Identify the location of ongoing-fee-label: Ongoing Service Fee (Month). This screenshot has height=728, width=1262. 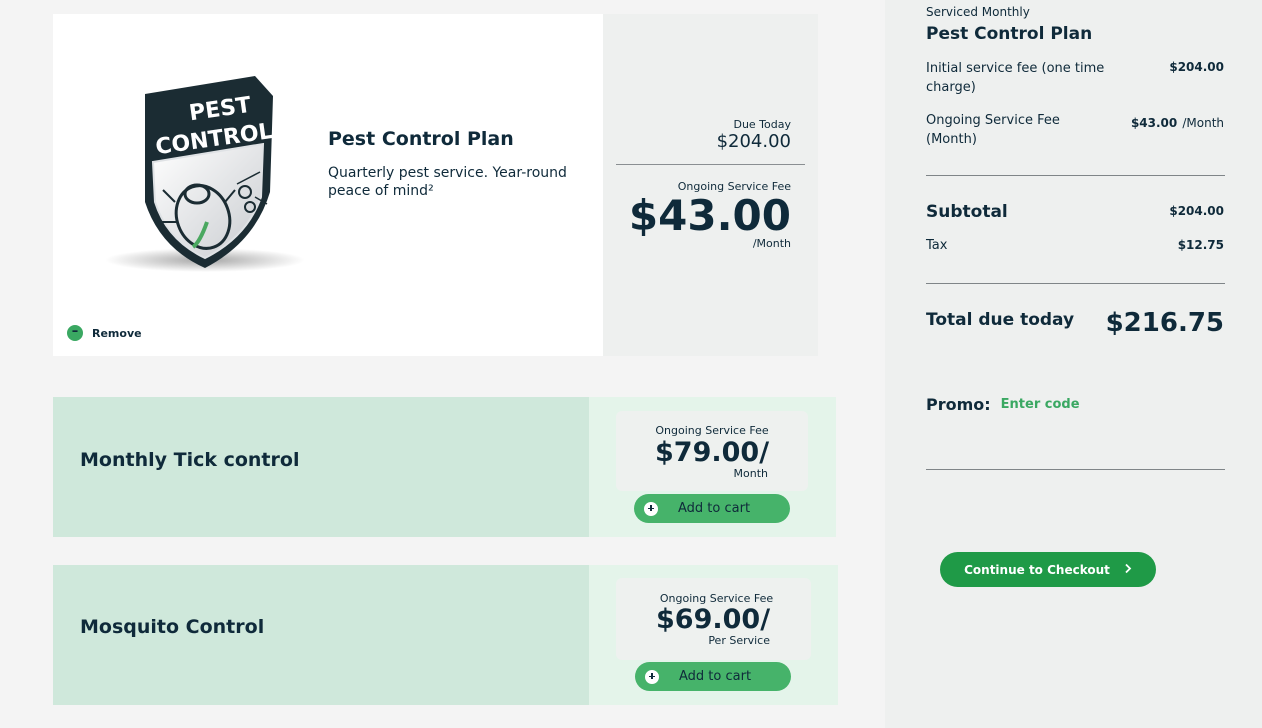
(993, 130).